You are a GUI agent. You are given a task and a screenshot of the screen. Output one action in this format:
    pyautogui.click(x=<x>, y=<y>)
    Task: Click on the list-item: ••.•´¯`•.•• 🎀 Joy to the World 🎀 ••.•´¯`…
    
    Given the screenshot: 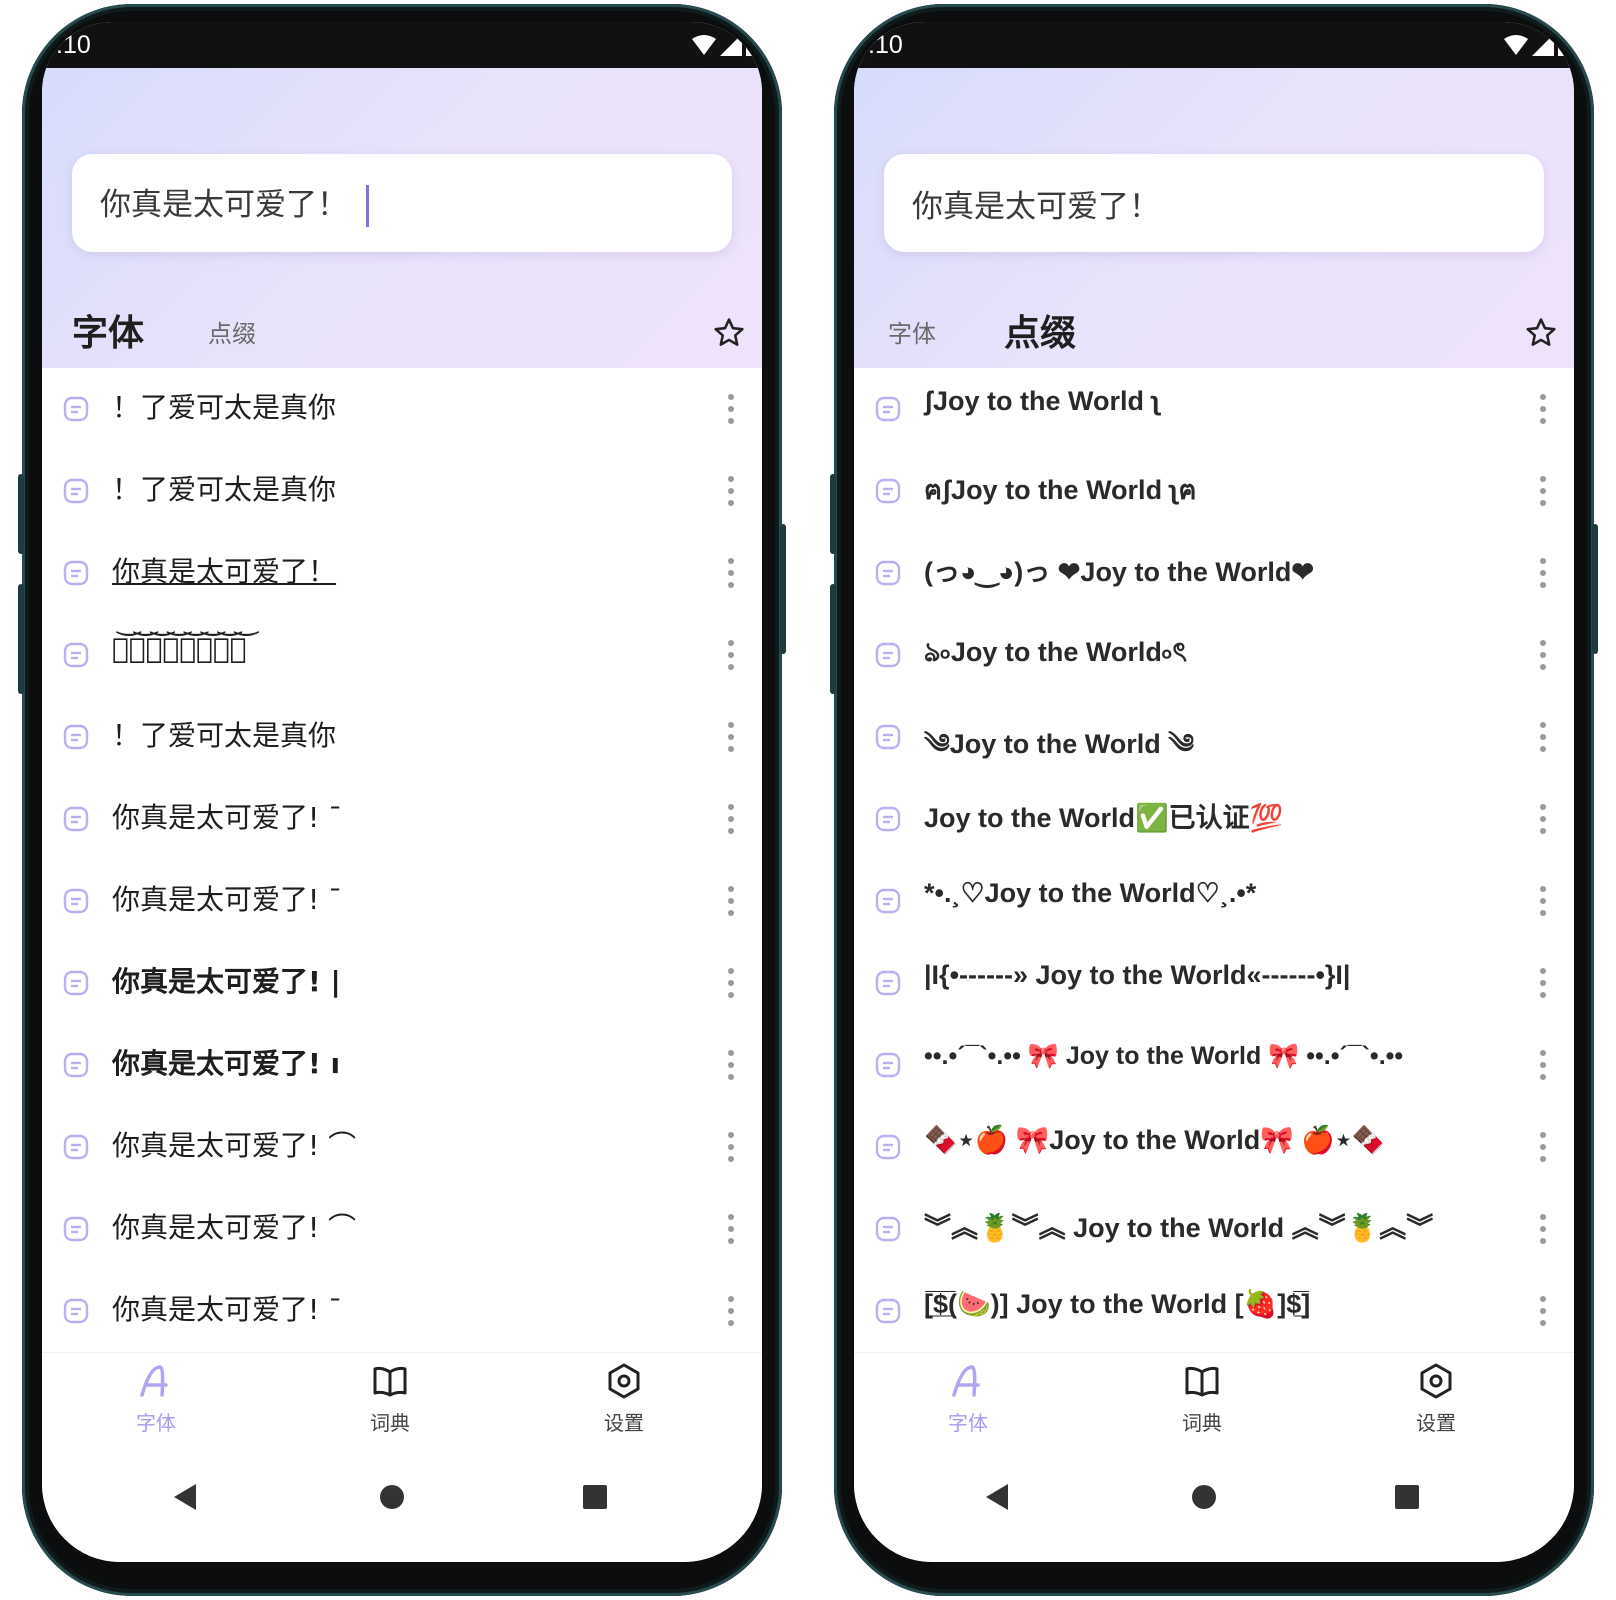 What is the action you would take?
    pyautogui.click(x=1214, y=1065)
    